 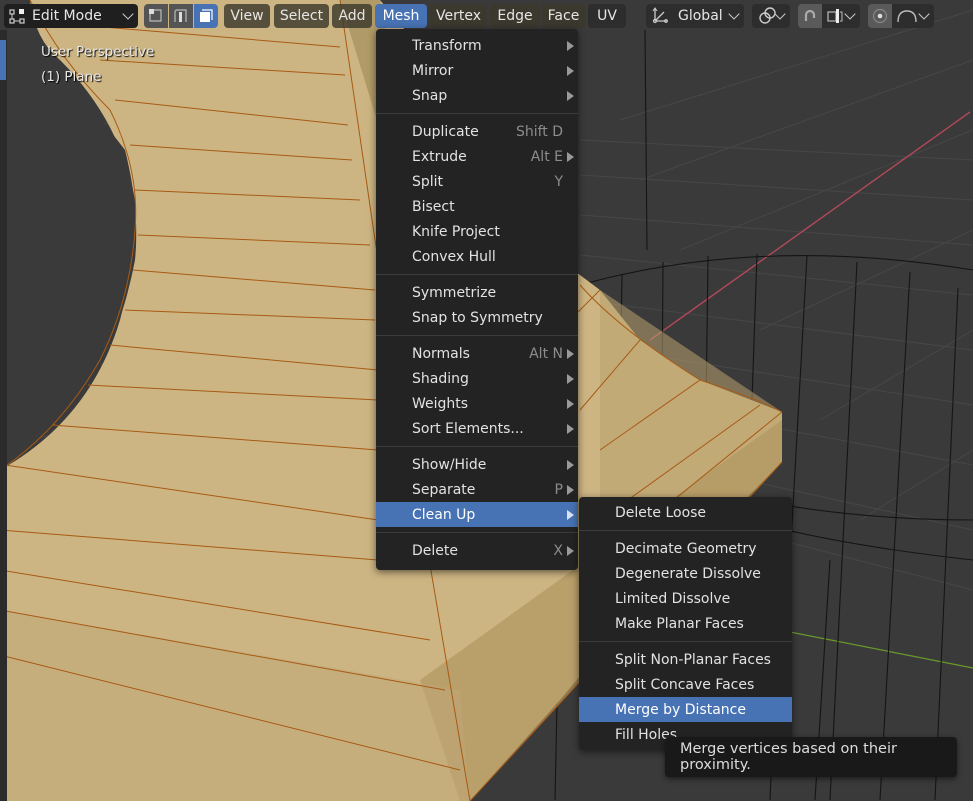 I want to click on menu-item-clean-up: Clean Up, so click(x=477, y=514).